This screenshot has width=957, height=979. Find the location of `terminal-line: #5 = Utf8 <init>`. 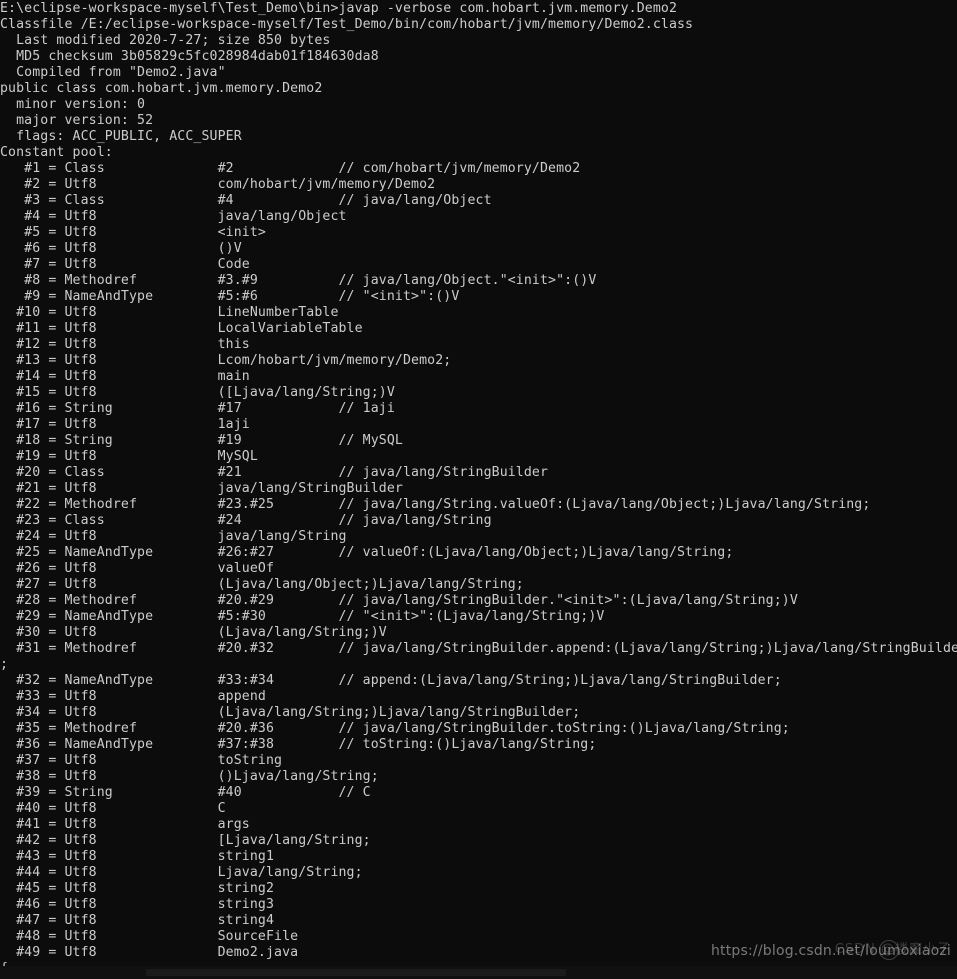

terminal-line: #5 = Utf8 <init> is located at coordinates (133, 232).